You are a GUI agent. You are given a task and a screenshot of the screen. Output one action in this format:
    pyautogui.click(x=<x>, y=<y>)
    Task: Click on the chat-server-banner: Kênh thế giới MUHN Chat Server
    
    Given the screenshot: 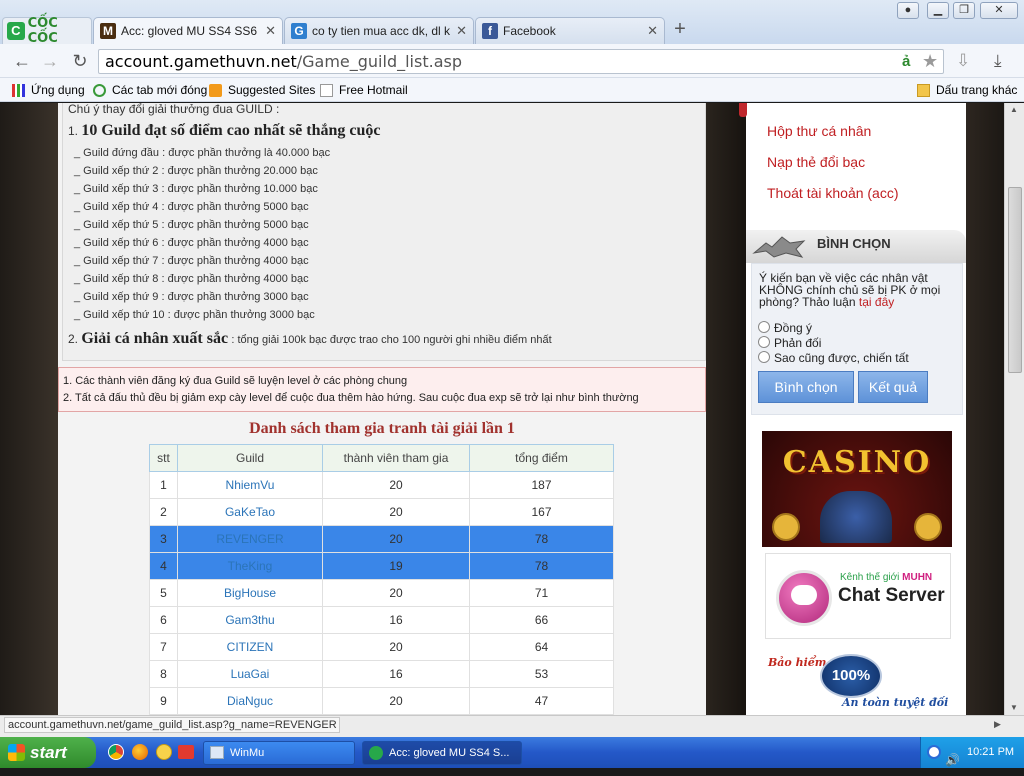 What is the action you would take?
    pyautogui.click(x=858, y=596)
    